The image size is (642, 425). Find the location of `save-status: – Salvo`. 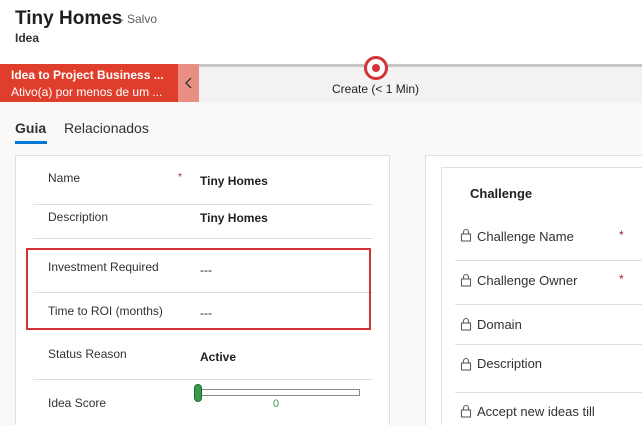

save-status: – Salvo is located at coordinates (137, 19).